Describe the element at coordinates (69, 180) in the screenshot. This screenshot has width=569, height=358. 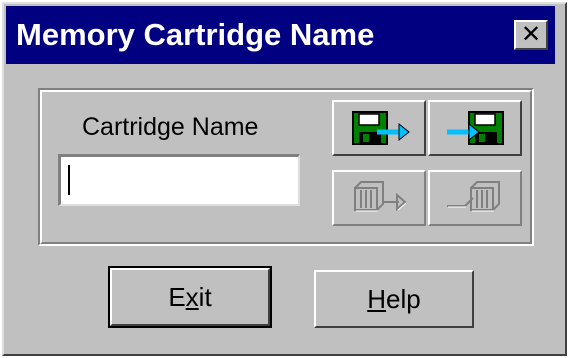
I see `text-caret` at that location.